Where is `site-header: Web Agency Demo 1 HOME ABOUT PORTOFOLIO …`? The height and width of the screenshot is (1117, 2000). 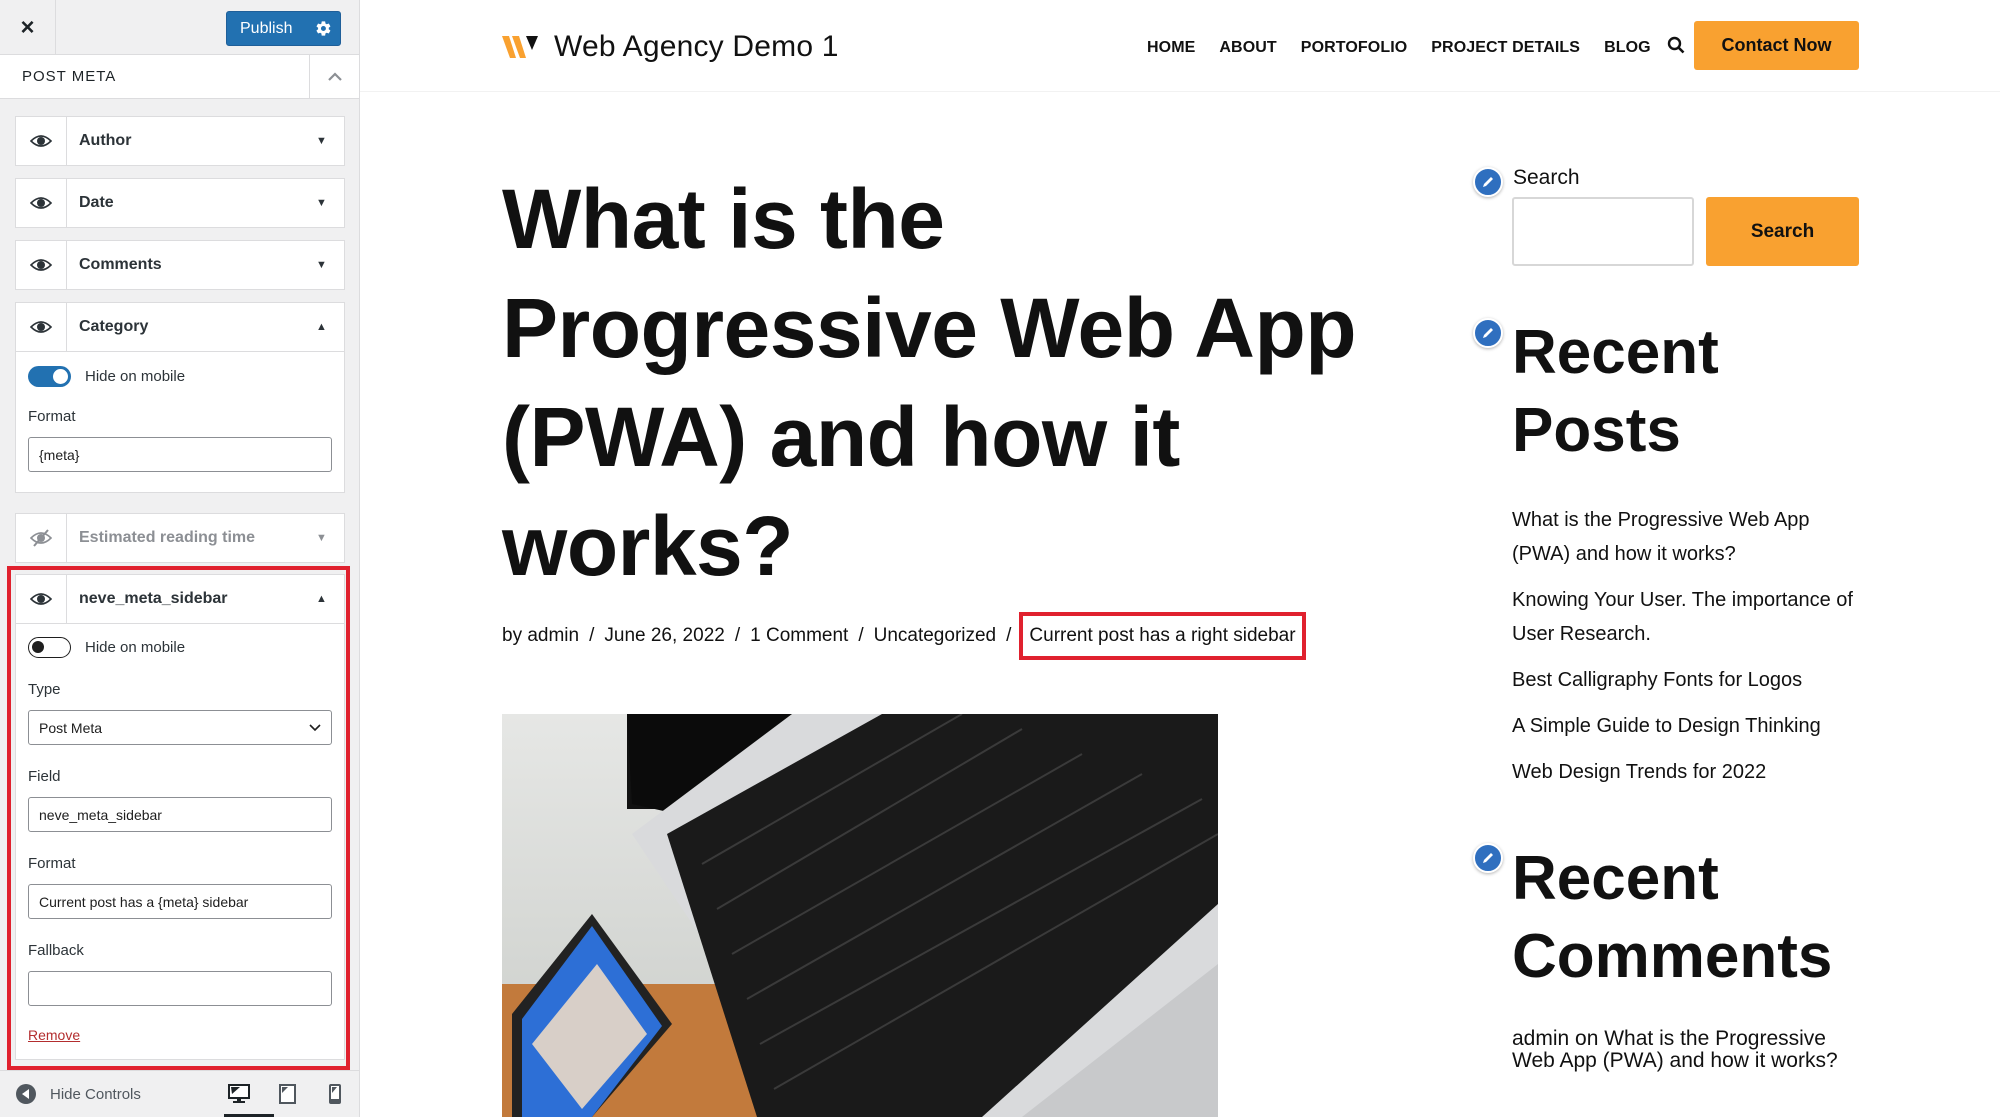 site-header: Web Agency Demo 1 HOME ABOUT PORTOFOLIO … is located at coordinates (1180, 46).